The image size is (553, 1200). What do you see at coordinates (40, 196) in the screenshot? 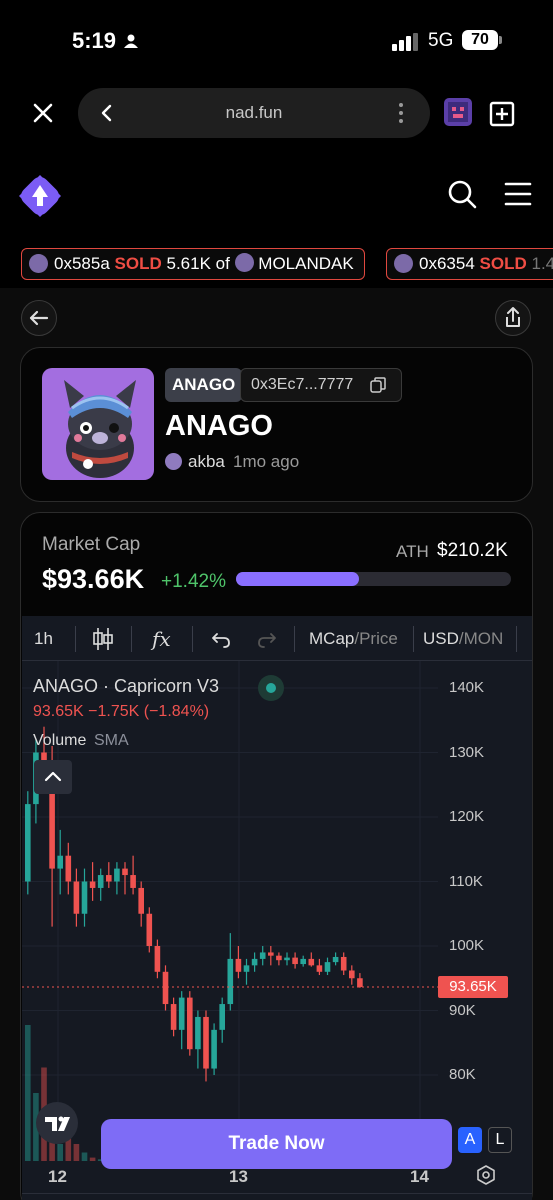
I see `nadfun-logo-icon` at bounding box center [40, 196].